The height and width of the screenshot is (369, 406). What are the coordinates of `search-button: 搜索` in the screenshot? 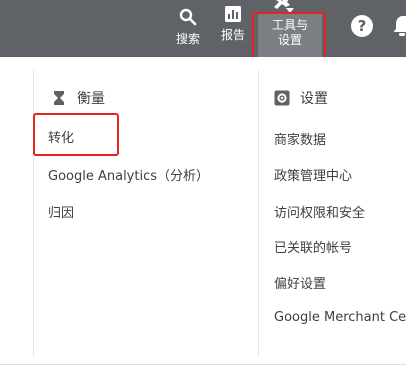 It's located at (188, 27).